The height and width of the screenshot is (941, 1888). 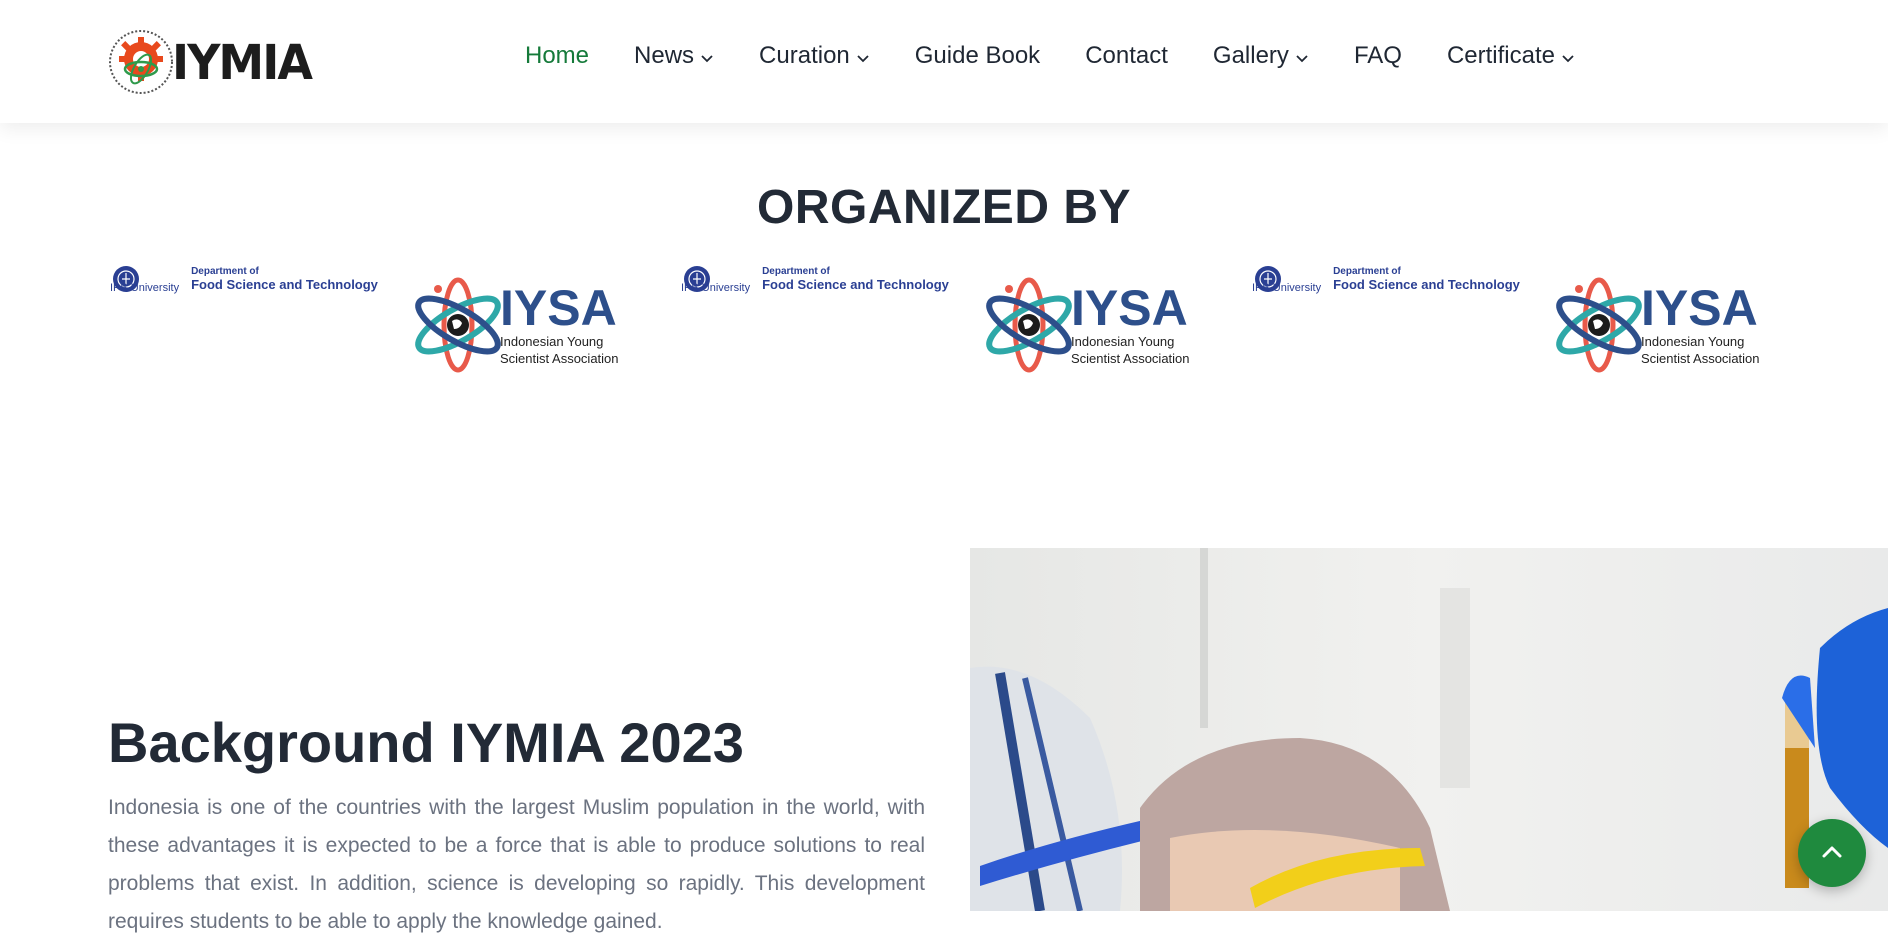 What do you see at coordinates (804, 55) in the screenshot?
I see `nav-curation-label: Curation` at bounding box center [804, 55].